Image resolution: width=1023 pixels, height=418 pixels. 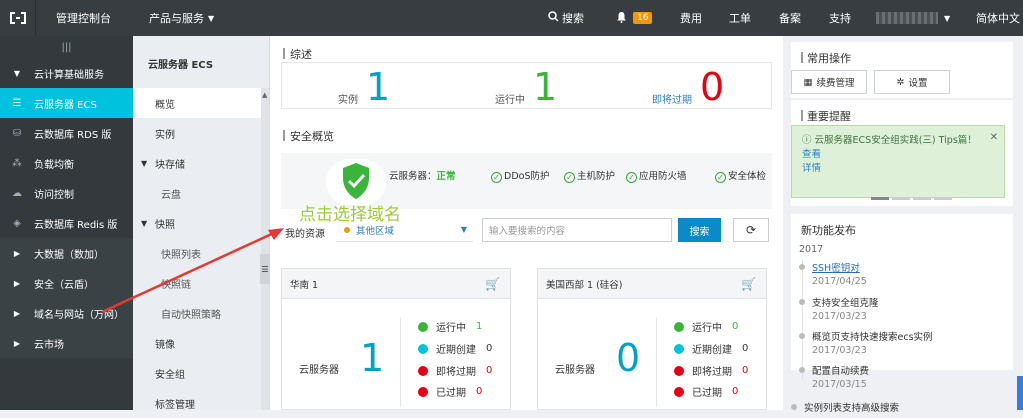 What do you see at coordinates (895, 140) in the screenshot?
I see `alert-text: 云服务器ECS安全组实践(三) Tips篇！` at bounding box center [895, 140].